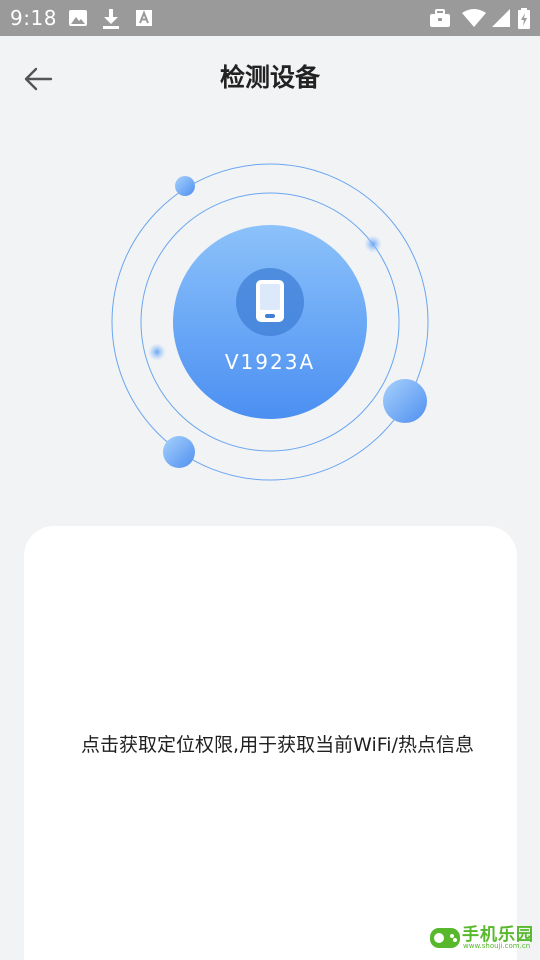  What do you see at coordinates (157, 352) in the screenshot?
I see `orbit-glow-left` at bounding box center [157, 352].